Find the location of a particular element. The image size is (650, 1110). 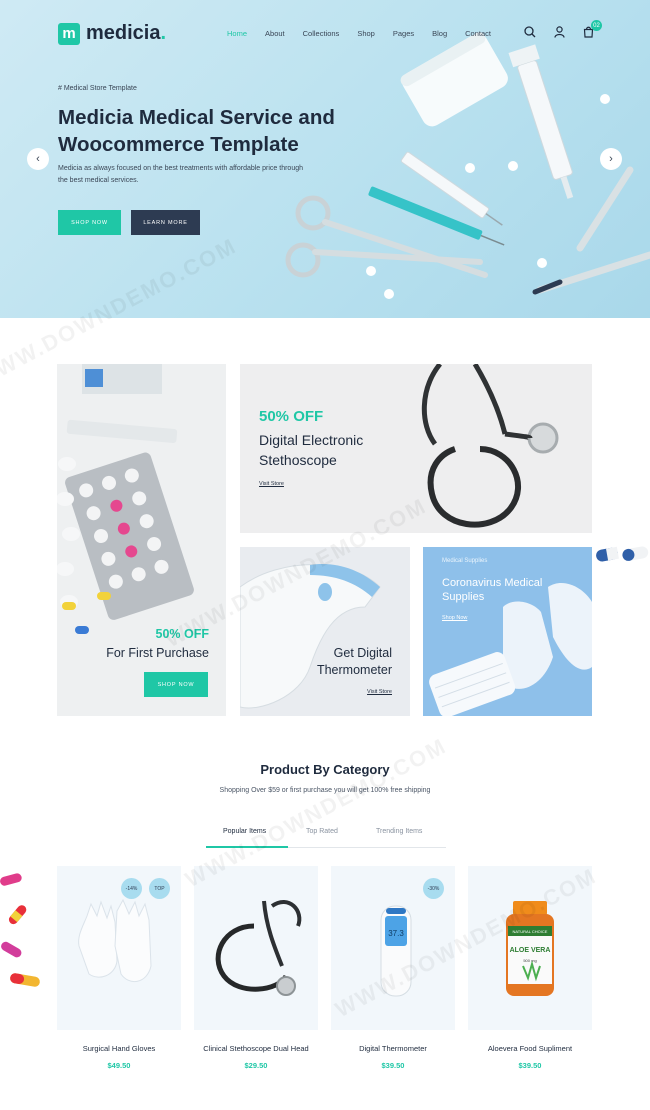

product-name: Digital Thermometer is located at coordinates (393, 1048).